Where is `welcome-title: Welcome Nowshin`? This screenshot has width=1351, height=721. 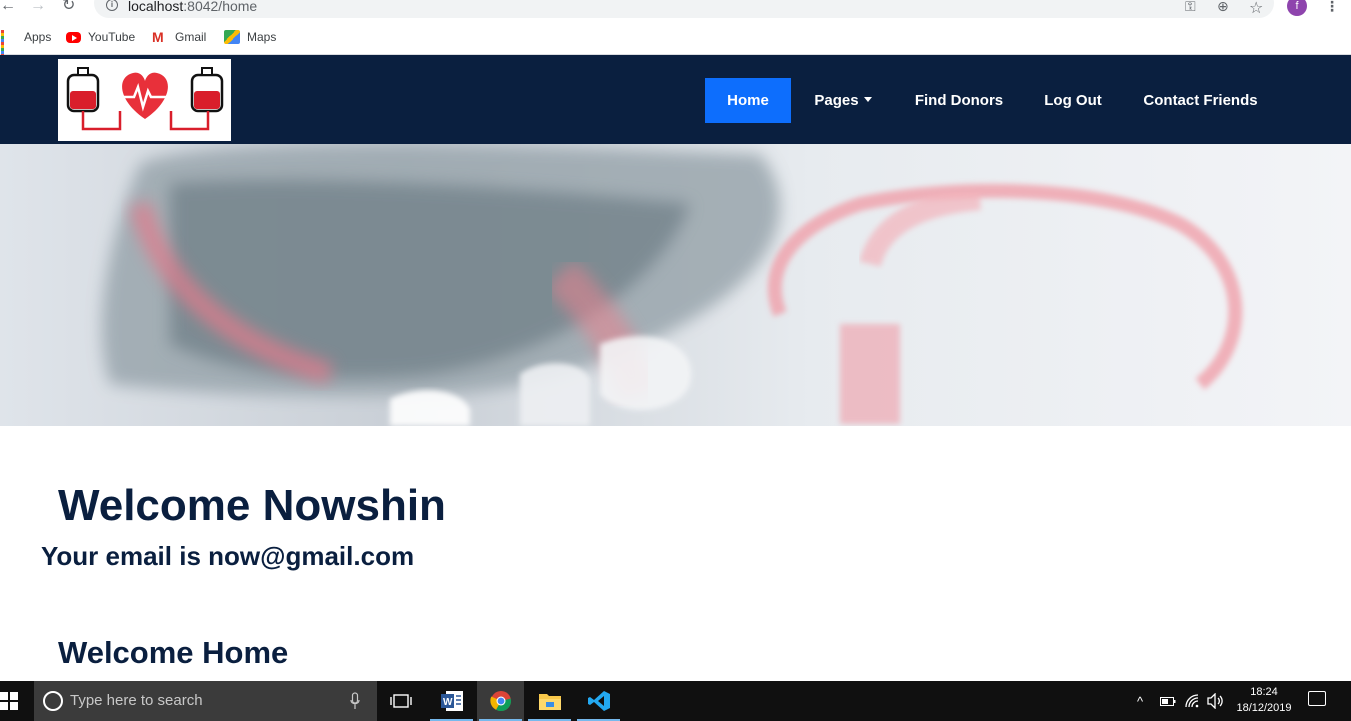 welcome-title: Welcome Nowshin is located at coordinates (252, 505).